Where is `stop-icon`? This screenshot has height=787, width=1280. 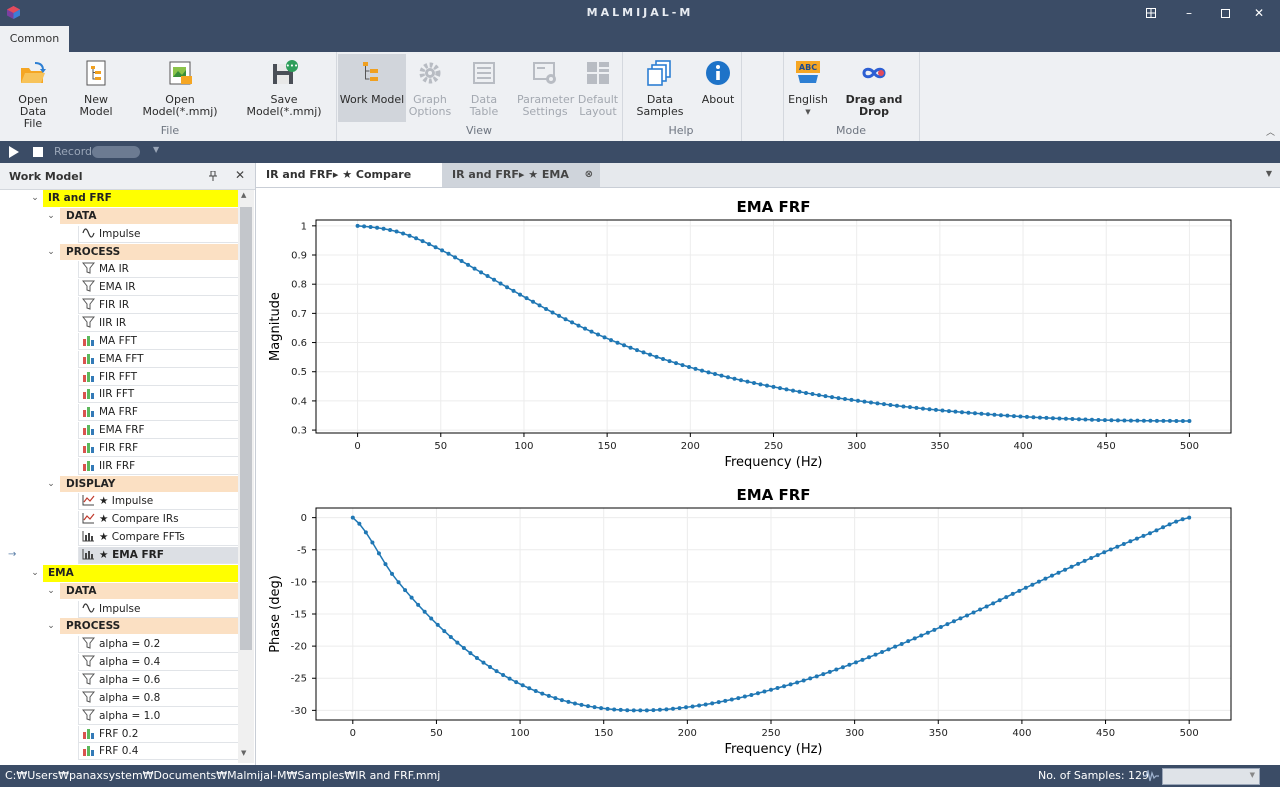
stop-icon is located at coordinates (38, 152).